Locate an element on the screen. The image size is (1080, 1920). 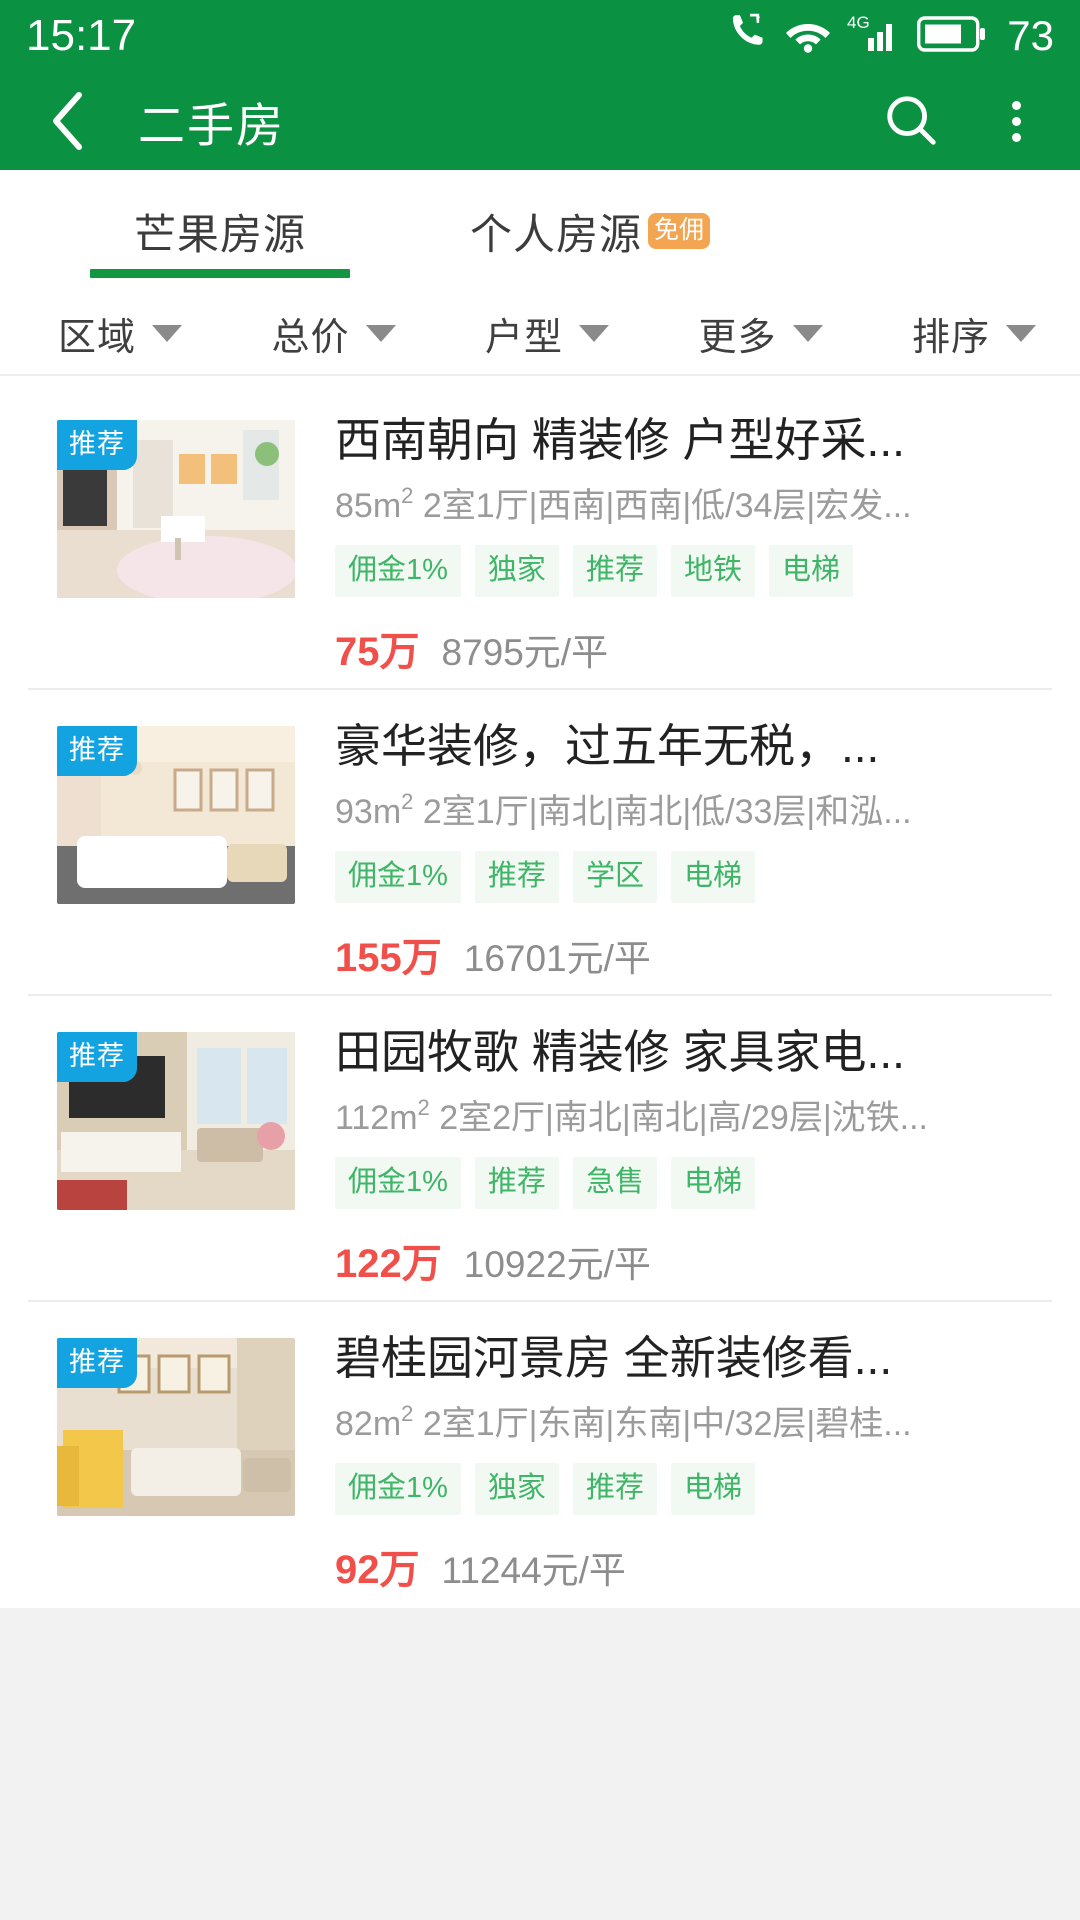
listing-unit-price: 11244元/平 is located at coordinates (533, 1571).